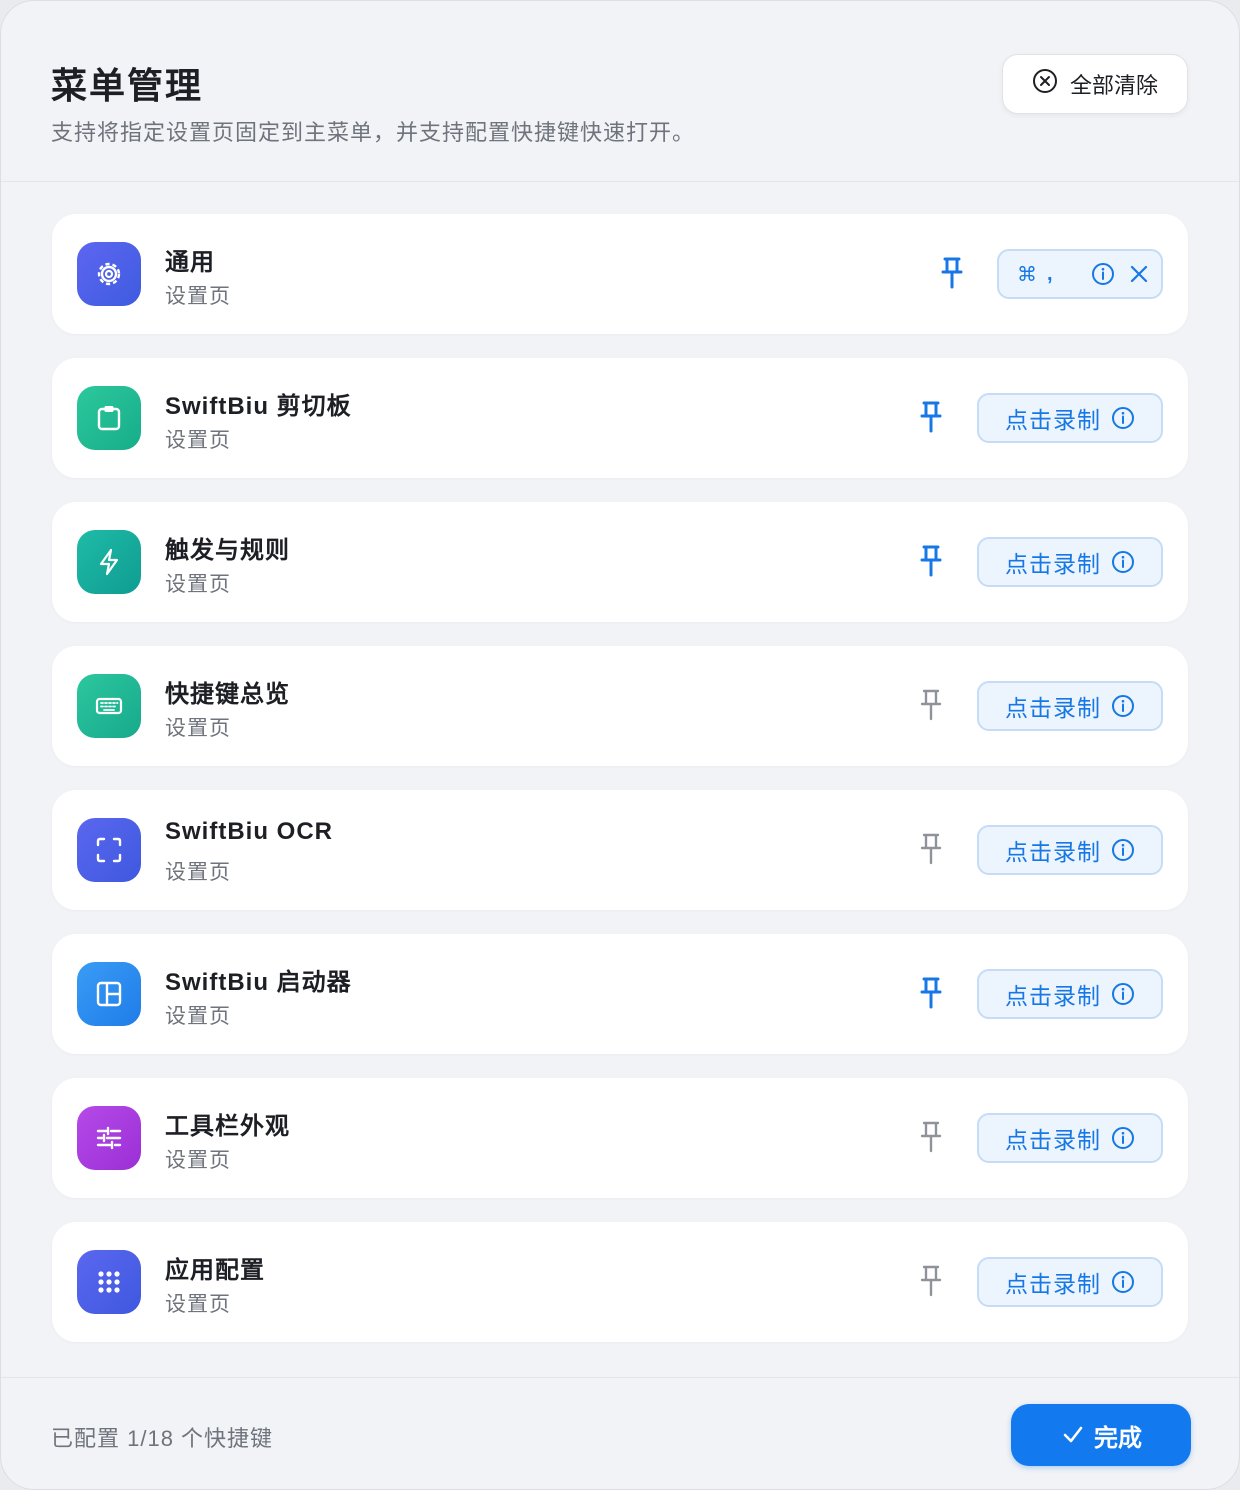  I want to click on list-item: 通用 设置页 ⌘ ,, so click(620, 274).